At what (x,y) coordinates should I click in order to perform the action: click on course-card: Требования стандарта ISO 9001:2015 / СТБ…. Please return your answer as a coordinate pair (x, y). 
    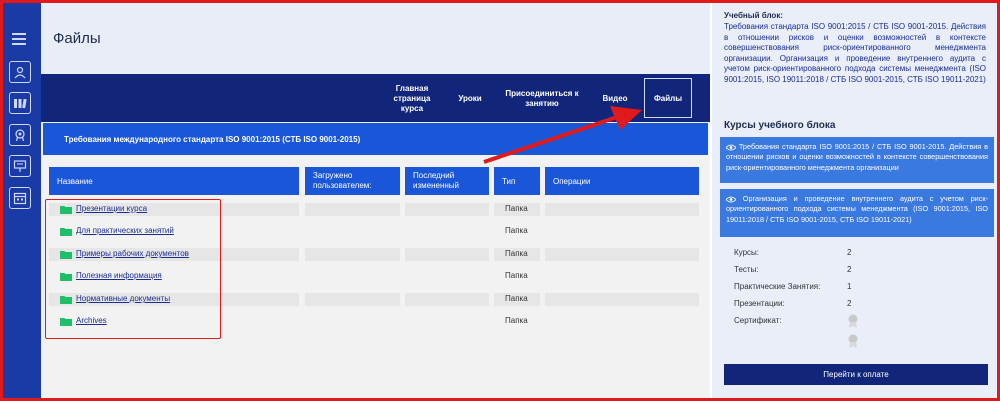
    Looking at the image, I should click on (857, 160).